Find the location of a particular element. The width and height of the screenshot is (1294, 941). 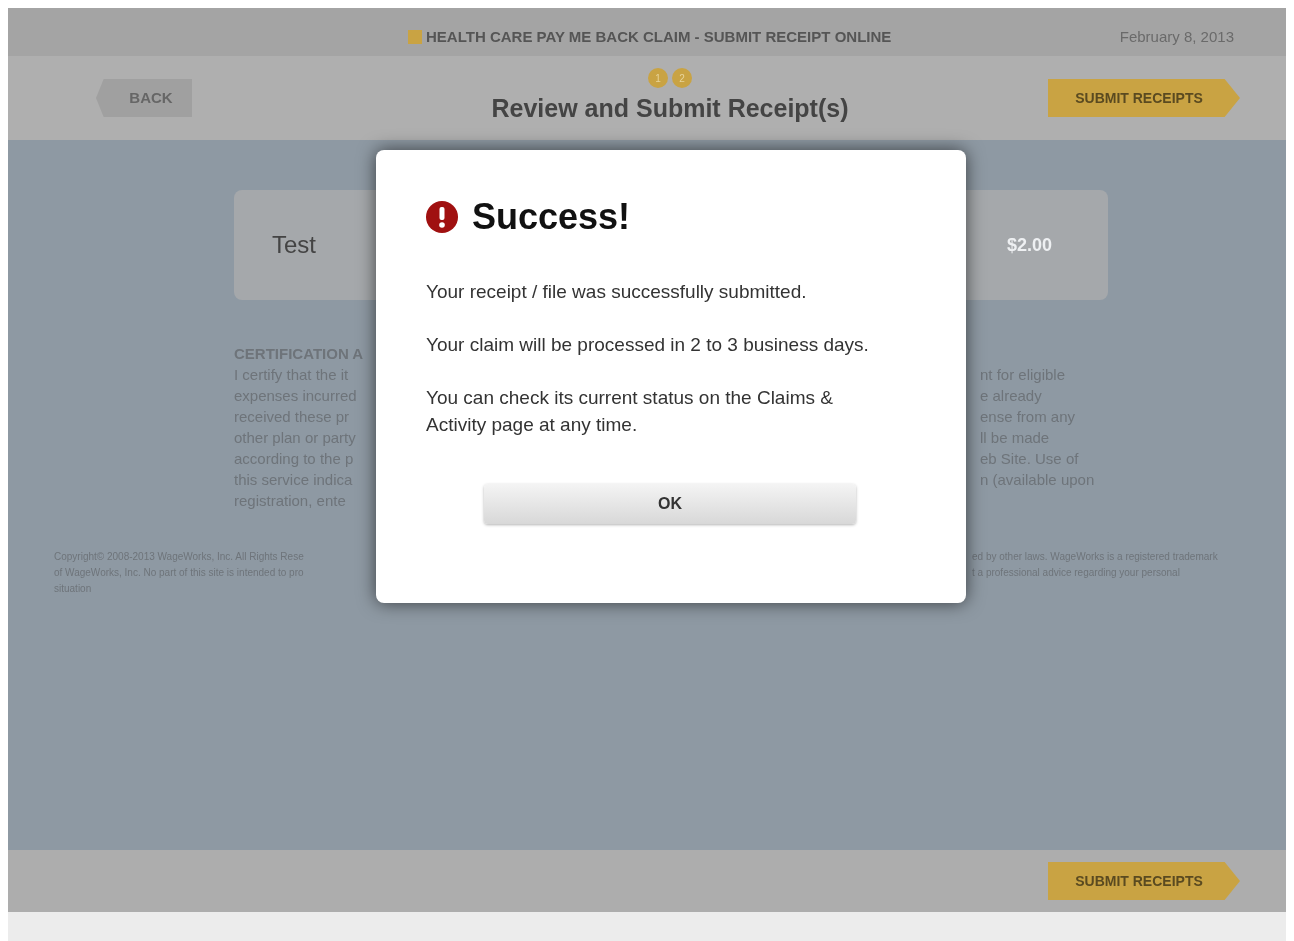

dialog-title: Success! is located at coordinates (551, 217).